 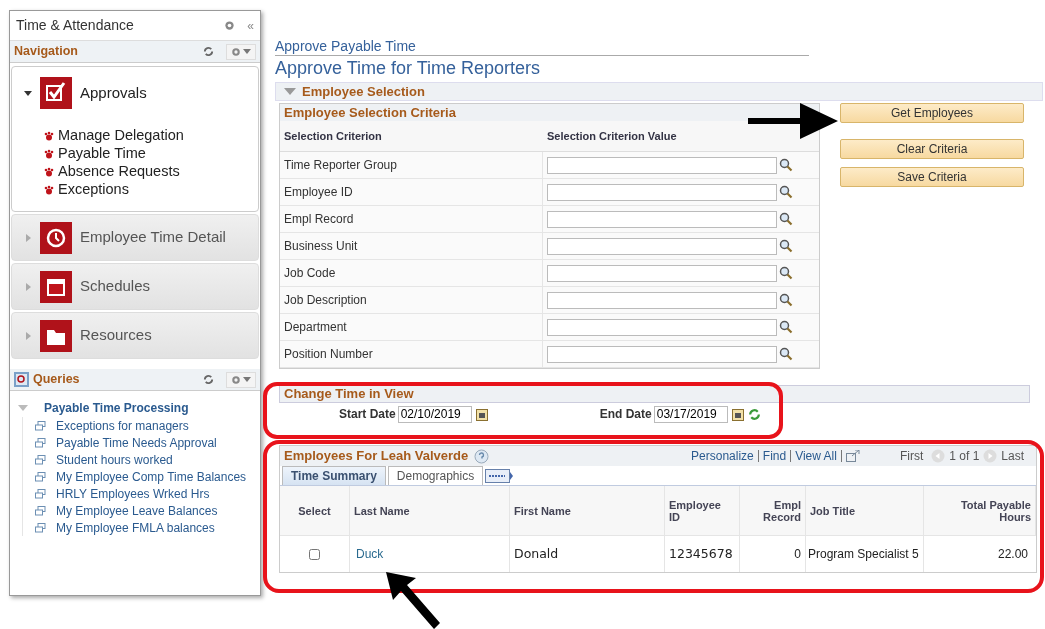 What do you see at coordinates (56, 380) in the screenshot?
I see `queries-title: Queries` at bounding box center [56, 380].